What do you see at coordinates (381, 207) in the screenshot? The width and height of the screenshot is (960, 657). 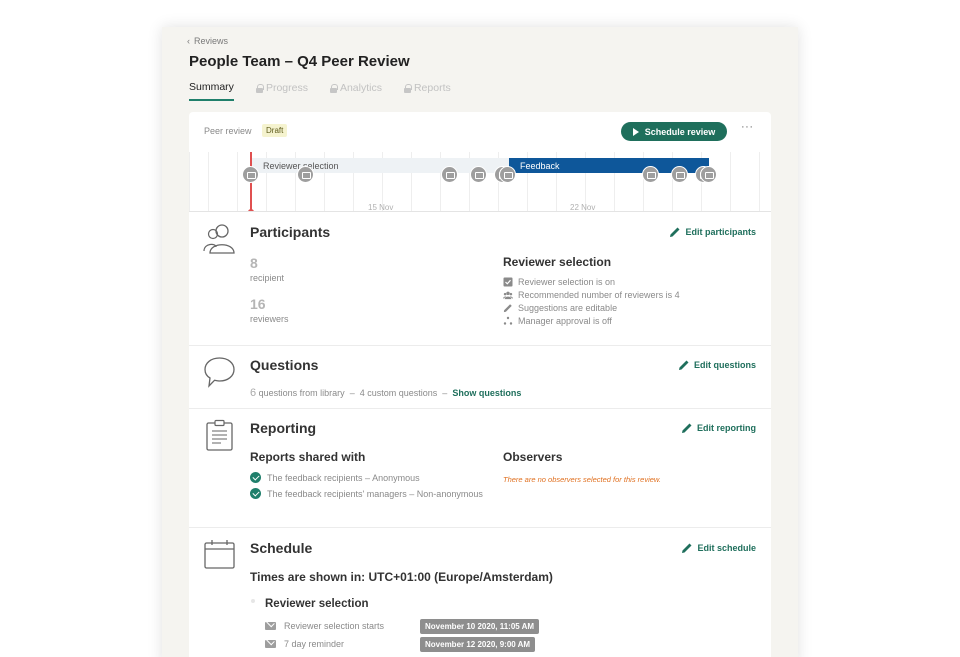 I see `timeline-tick-label: 15 Nov` at bounding box center [381, 207].